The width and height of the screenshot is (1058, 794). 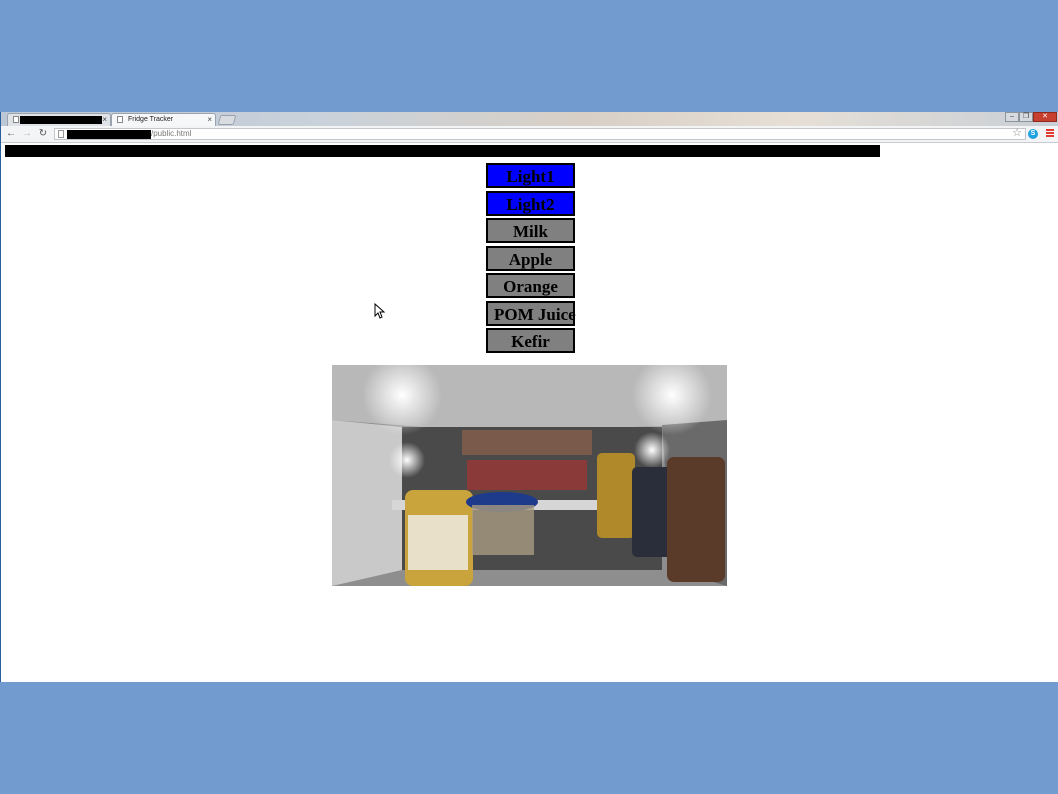 What do you see at coordinates (540, 134) in the screenshot?
I see `address-bar: /public.html` at bounding box center [540, 134].